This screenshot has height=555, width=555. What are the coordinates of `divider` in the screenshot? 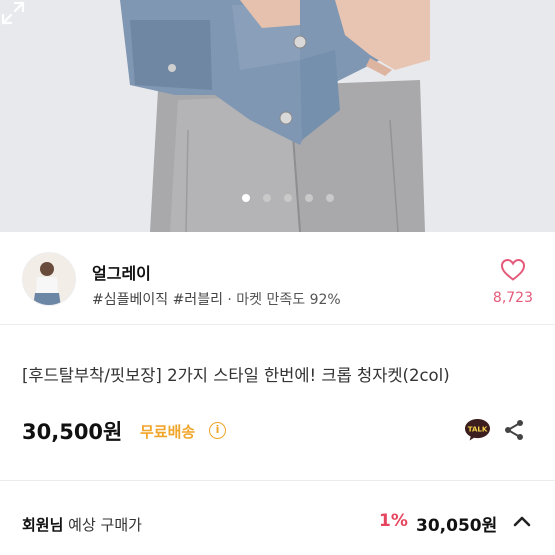 It's located at (277, 324).